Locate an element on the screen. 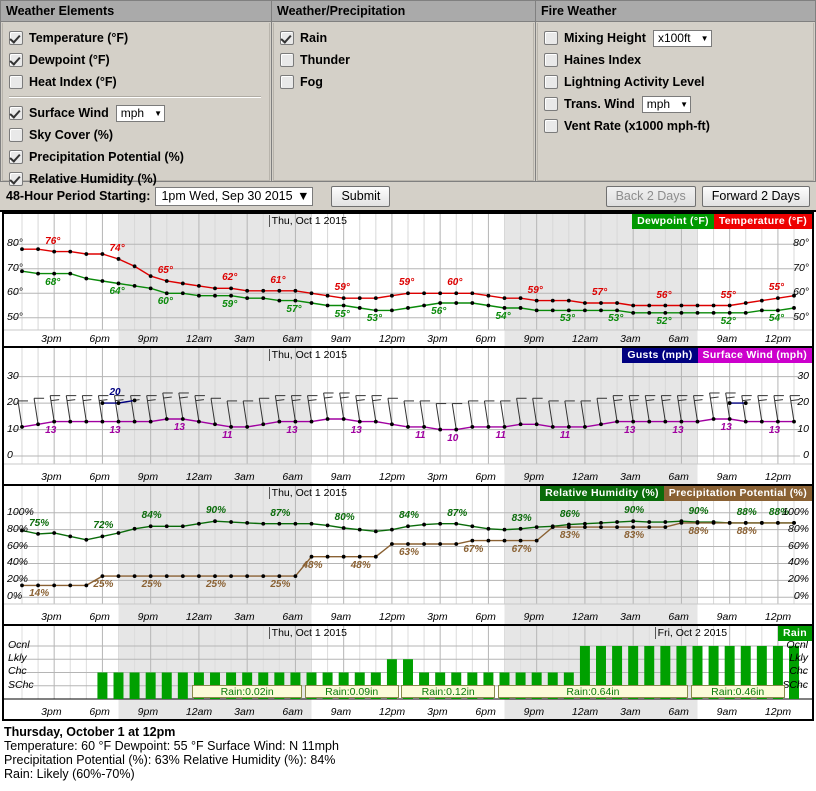 The image size is (816, 791). option-row: Surface Wind mph ▼ is located at coordinates (139, 113).